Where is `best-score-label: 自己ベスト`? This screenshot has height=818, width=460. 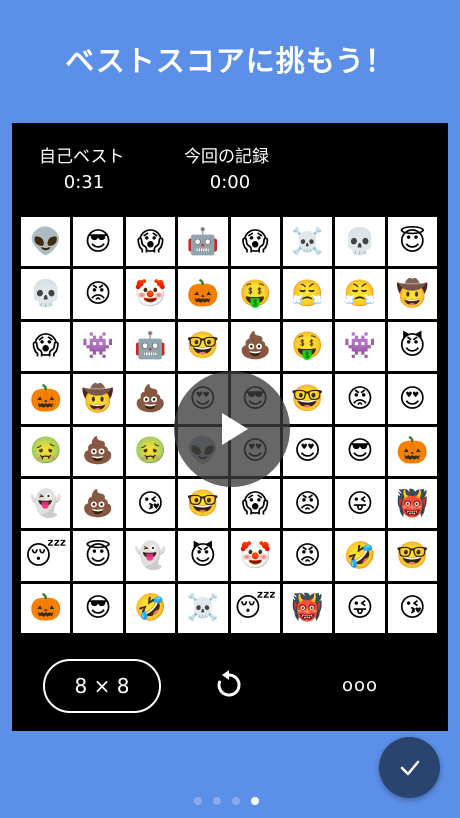
best-score-label: 自己ベスト is located at coordinates (82, 157).